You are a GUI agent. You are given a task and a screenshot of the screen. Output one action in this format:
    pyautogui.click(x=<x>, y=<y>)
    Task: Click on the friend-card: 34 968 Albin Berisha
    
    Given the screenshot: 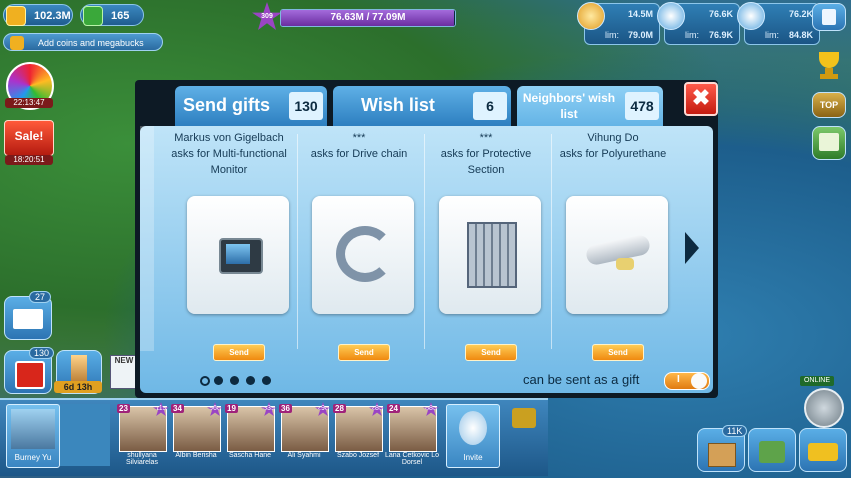 What is the action you would take?
    pyautogui.click(x=197, y=433)
    